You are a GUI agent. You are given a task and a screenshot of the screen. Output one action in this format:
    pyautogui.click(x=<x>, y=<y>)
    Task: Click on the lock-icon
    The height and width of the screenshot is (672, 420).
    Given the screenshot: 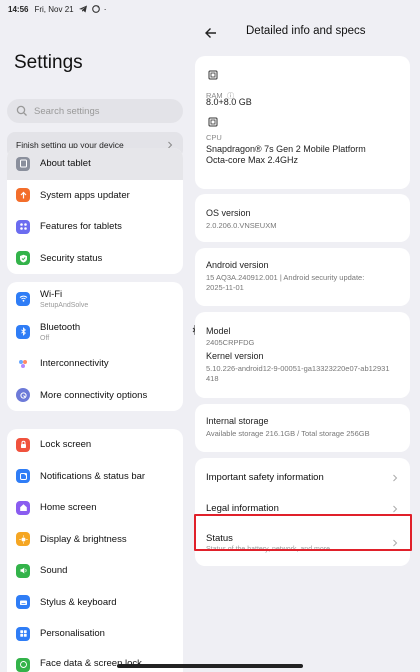 What is the action you would take?
    pyautogui.click(x=23, y=444)
    